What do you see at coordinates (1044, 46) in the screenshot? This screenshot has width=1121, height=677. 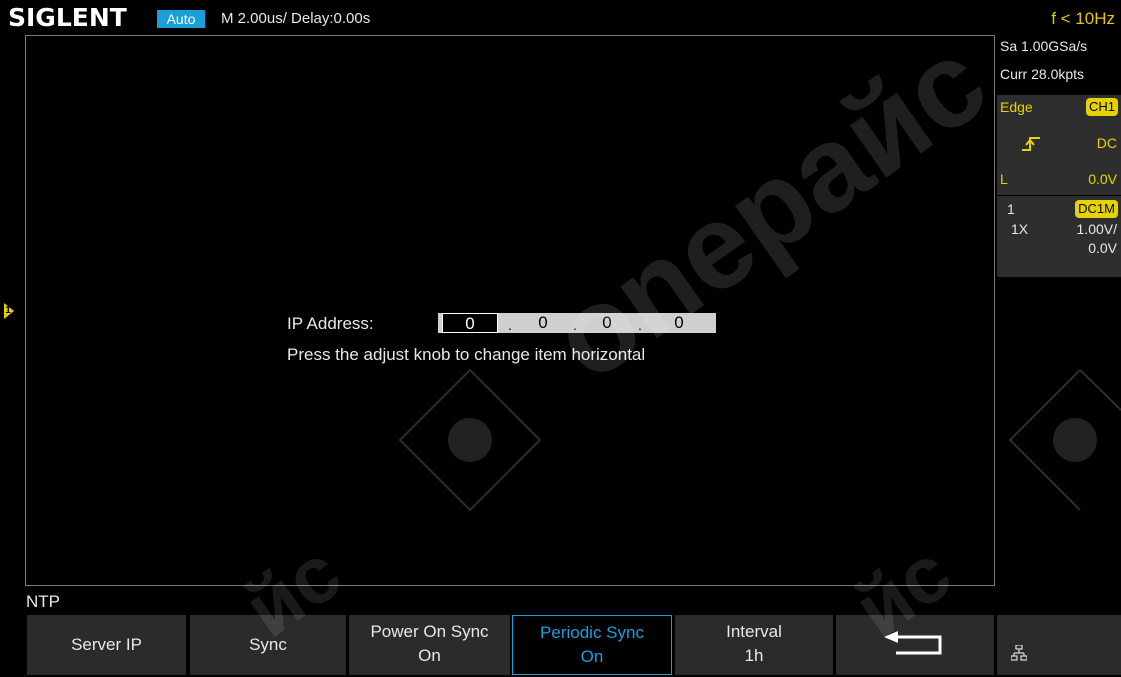 I see `sample-rate: Sa 1.00GSa/s` at bounding box center [1044, 46].